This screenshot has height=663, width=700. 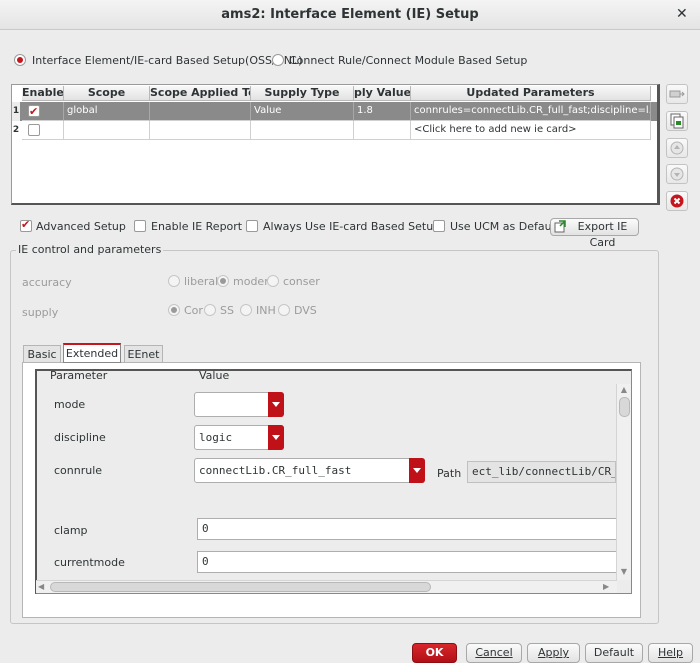 I want to click on path-field: ect_lib/connectLib/CR_, so click(x=541, y=472).